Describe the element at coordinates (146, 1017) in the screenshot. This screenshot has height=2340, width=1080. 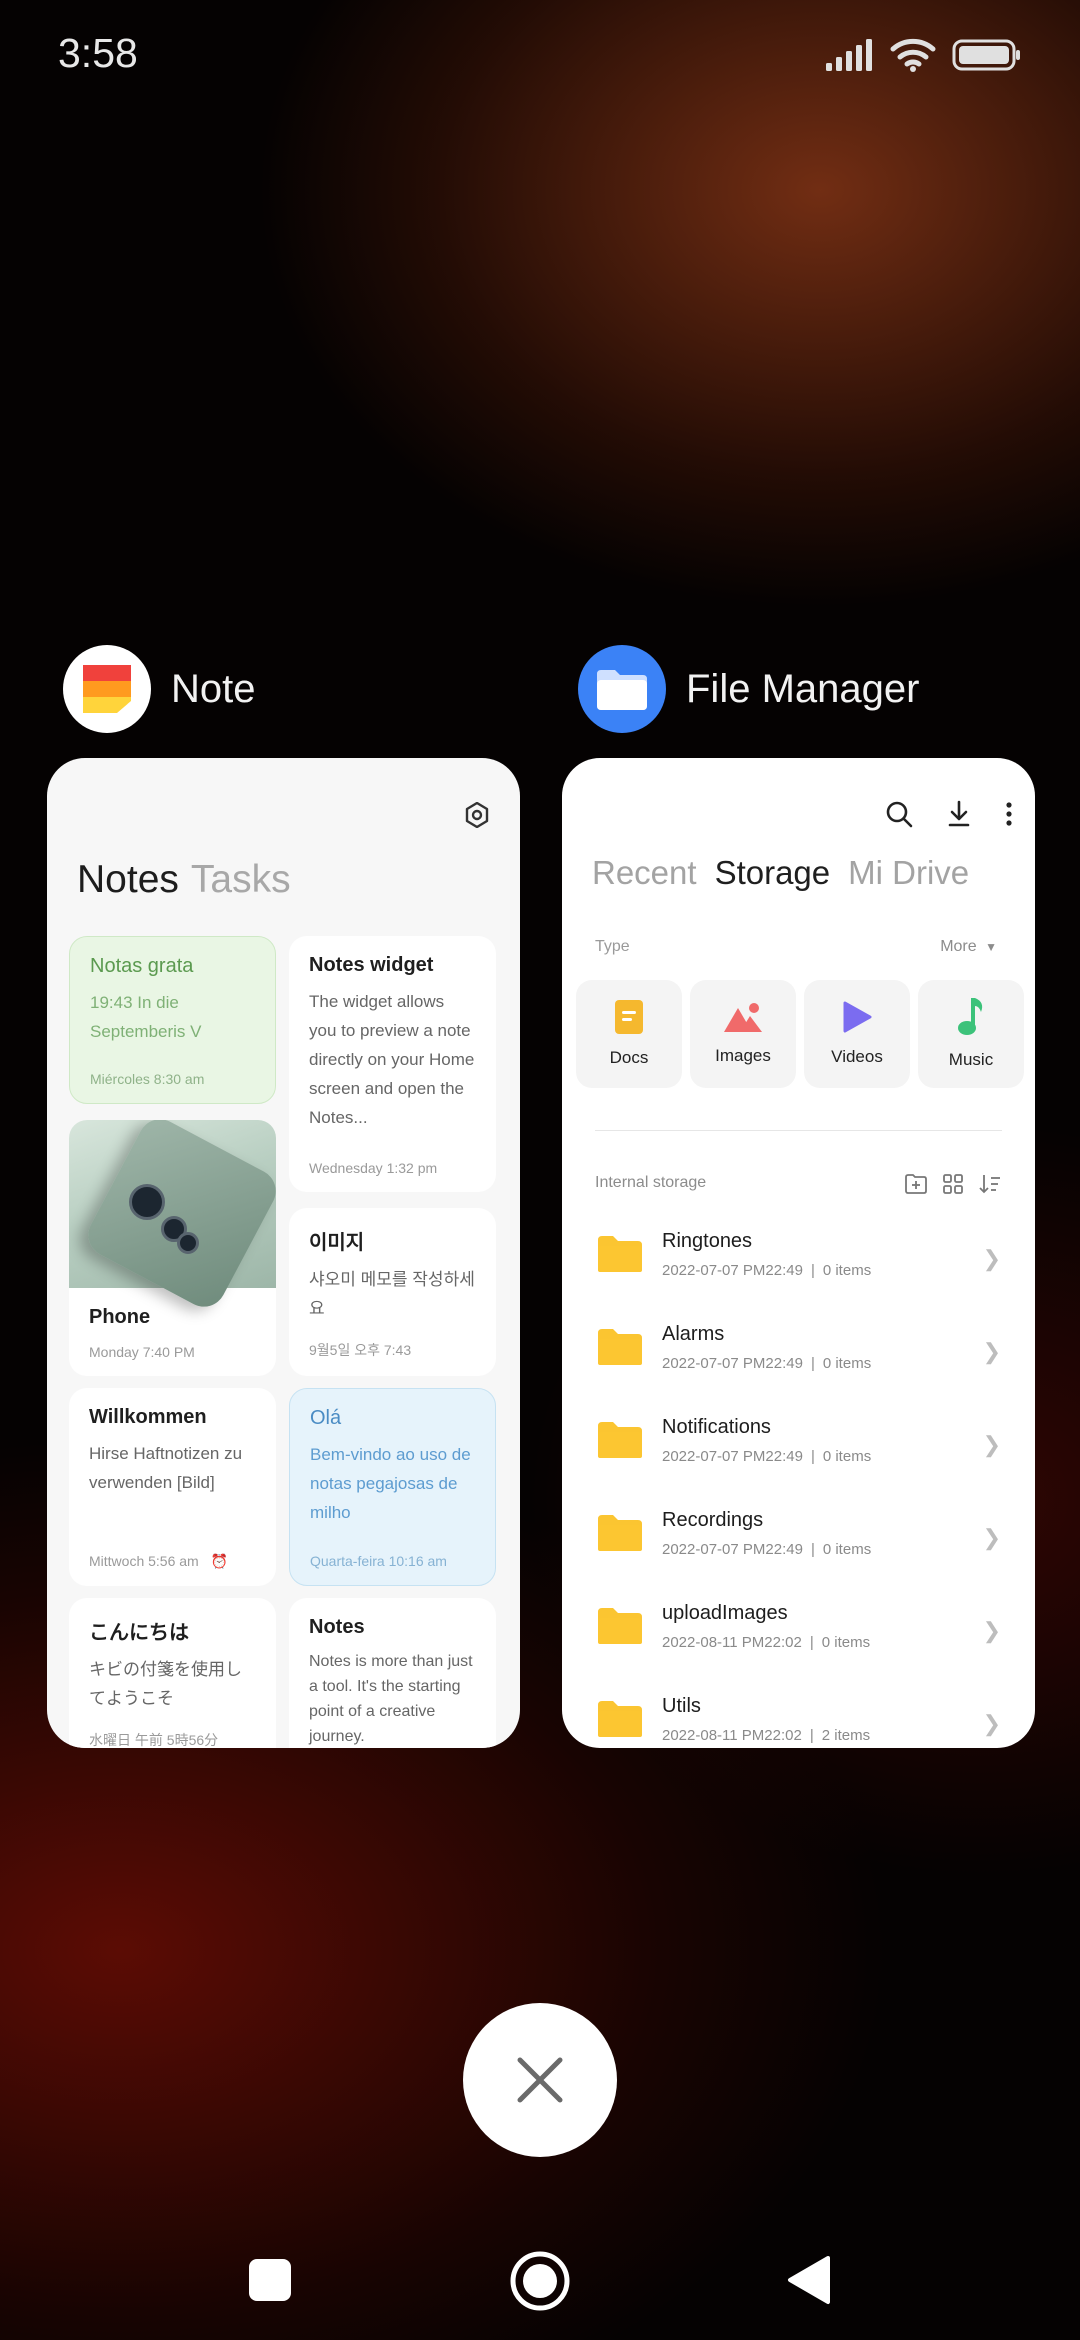
I see `note-body: 19:43 In die Septemberis V` at that location.